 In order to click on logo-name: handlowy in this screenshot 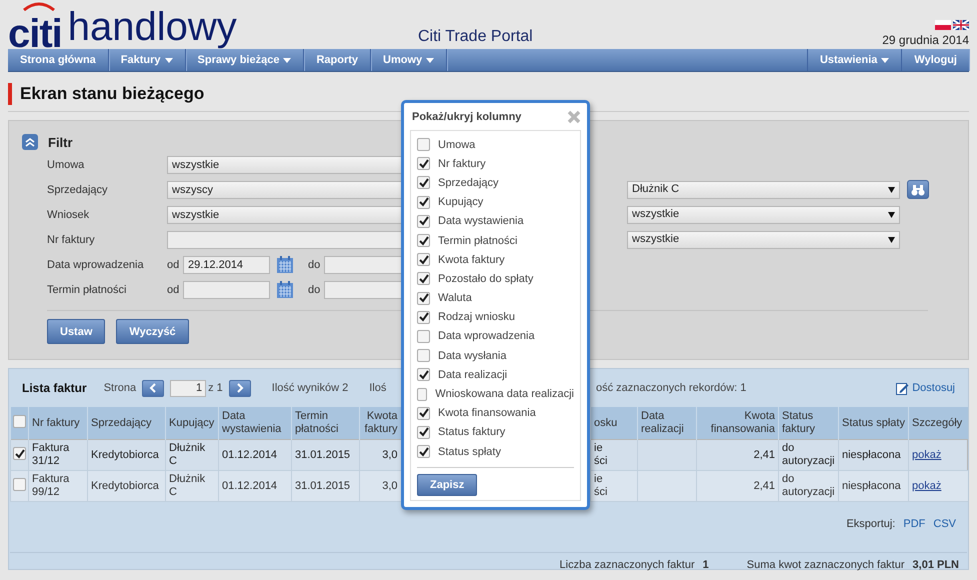, I will do `click(152, 27)`.